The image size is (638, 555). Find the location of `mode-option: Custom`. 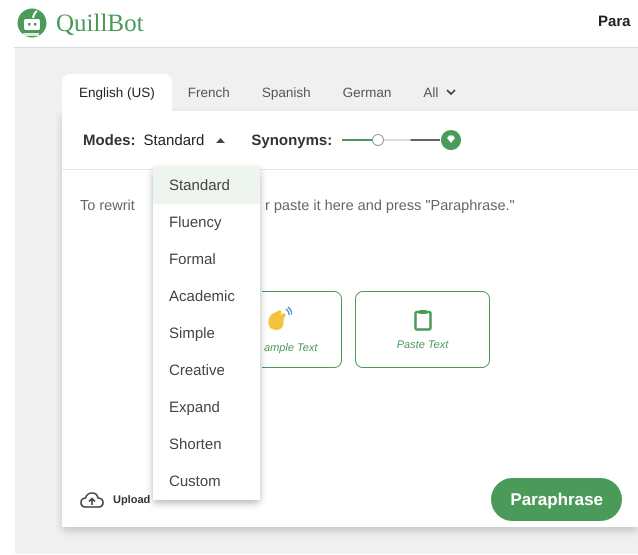

mode-option: Custom is located at coordinates (206, 481).